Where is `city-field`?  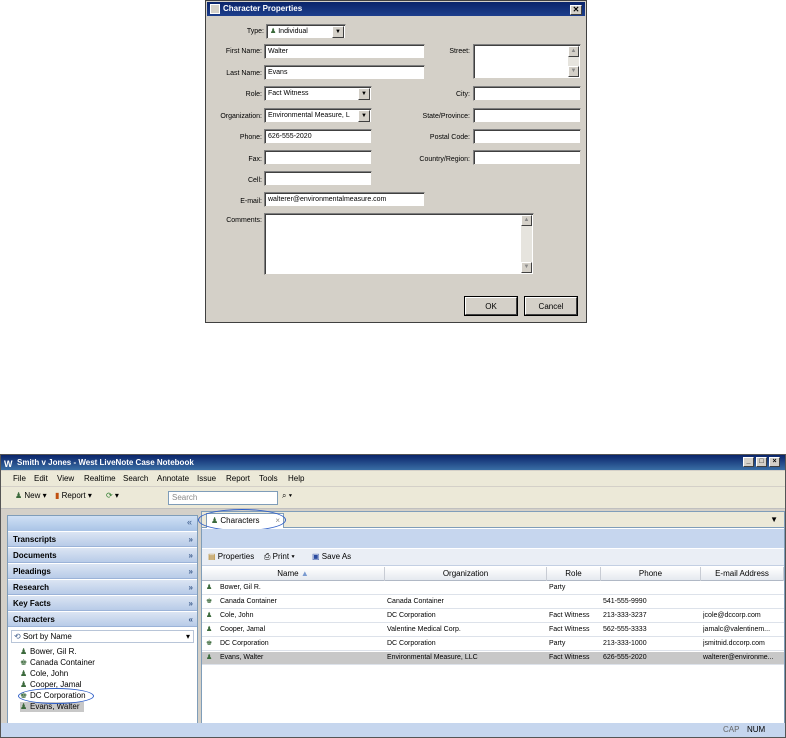
city-field is located at coordinates (527, 93).